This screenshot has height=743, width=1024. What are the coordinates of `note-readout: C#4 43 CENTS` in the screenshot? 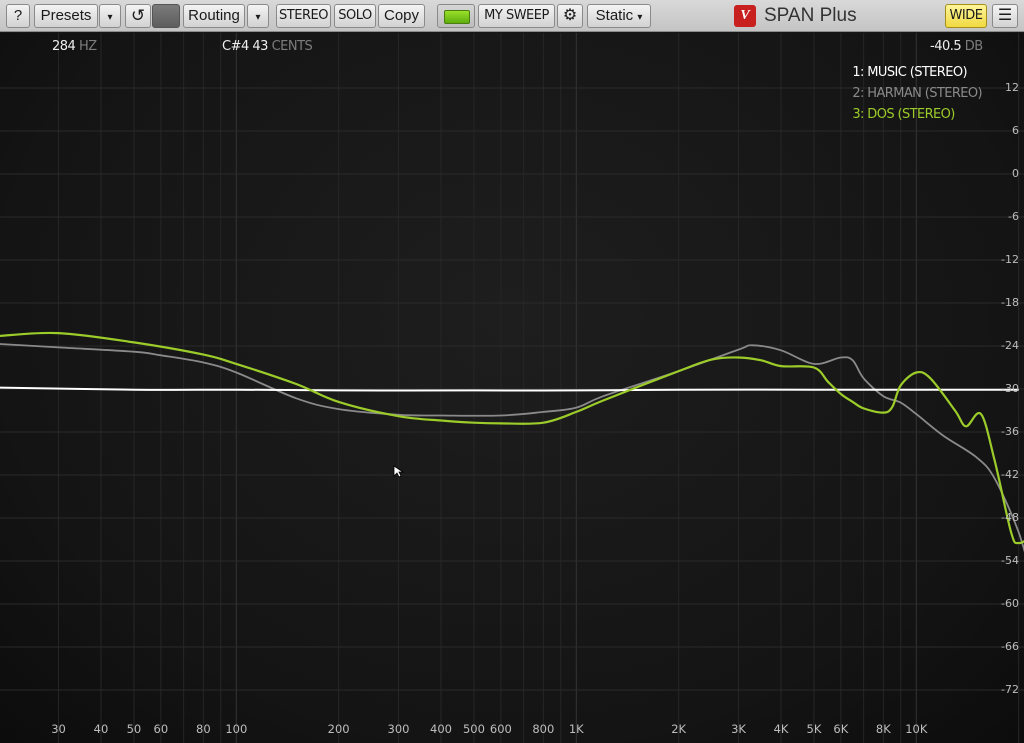 It's located at (267, 46).